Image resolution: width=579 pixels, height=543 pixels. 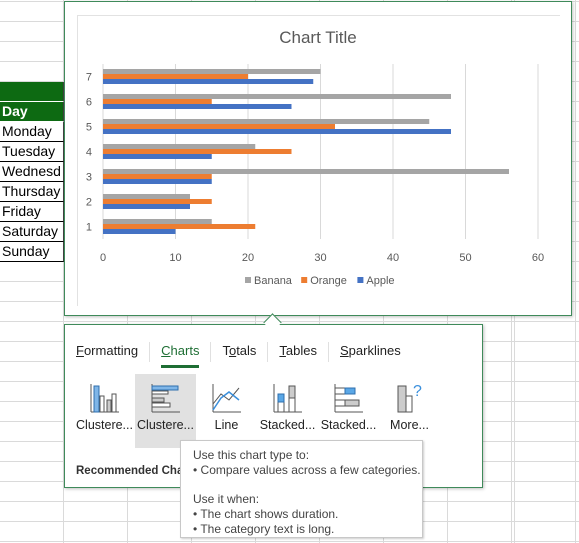 I want to click on stacked-bar-icon, so click(x=348, y=398).